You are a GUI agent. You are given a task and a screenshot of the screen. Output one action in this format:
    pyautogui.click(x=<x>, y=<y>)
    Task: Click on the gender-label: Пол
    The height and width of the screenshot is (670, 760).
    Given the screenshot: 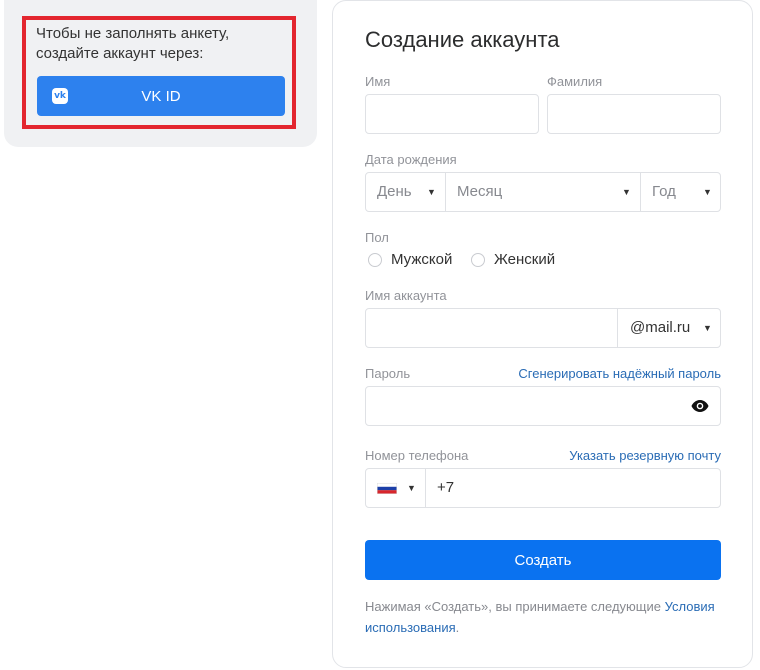 What is the action you would take?
    pyautogui.click(x=377, y=237)
    